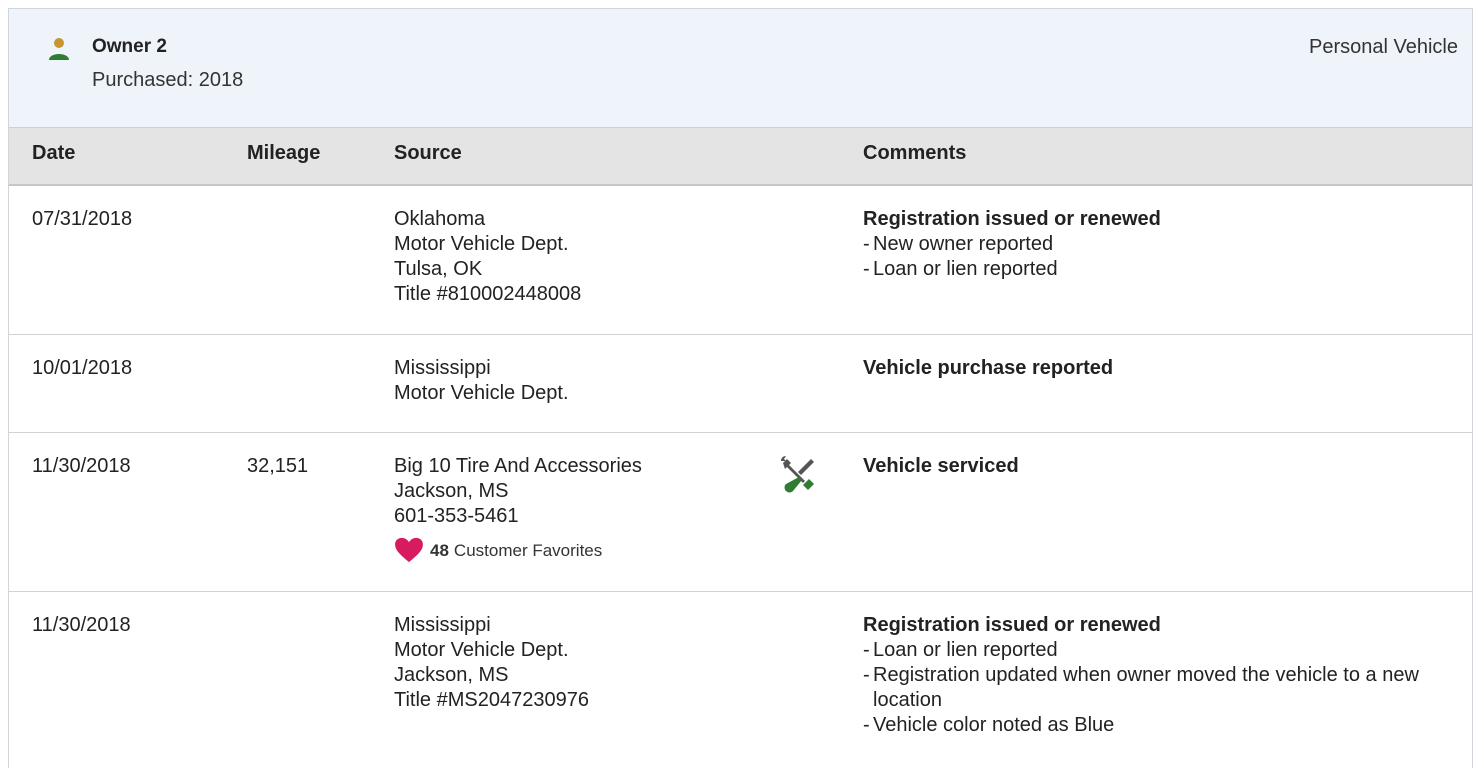 The height and width of the screenshot is (768, 1477). Describe the element at coordinates (481, 381) in the screenshot. I see `row-source: Mississippi Motor Vehicle Dept.` at that location.